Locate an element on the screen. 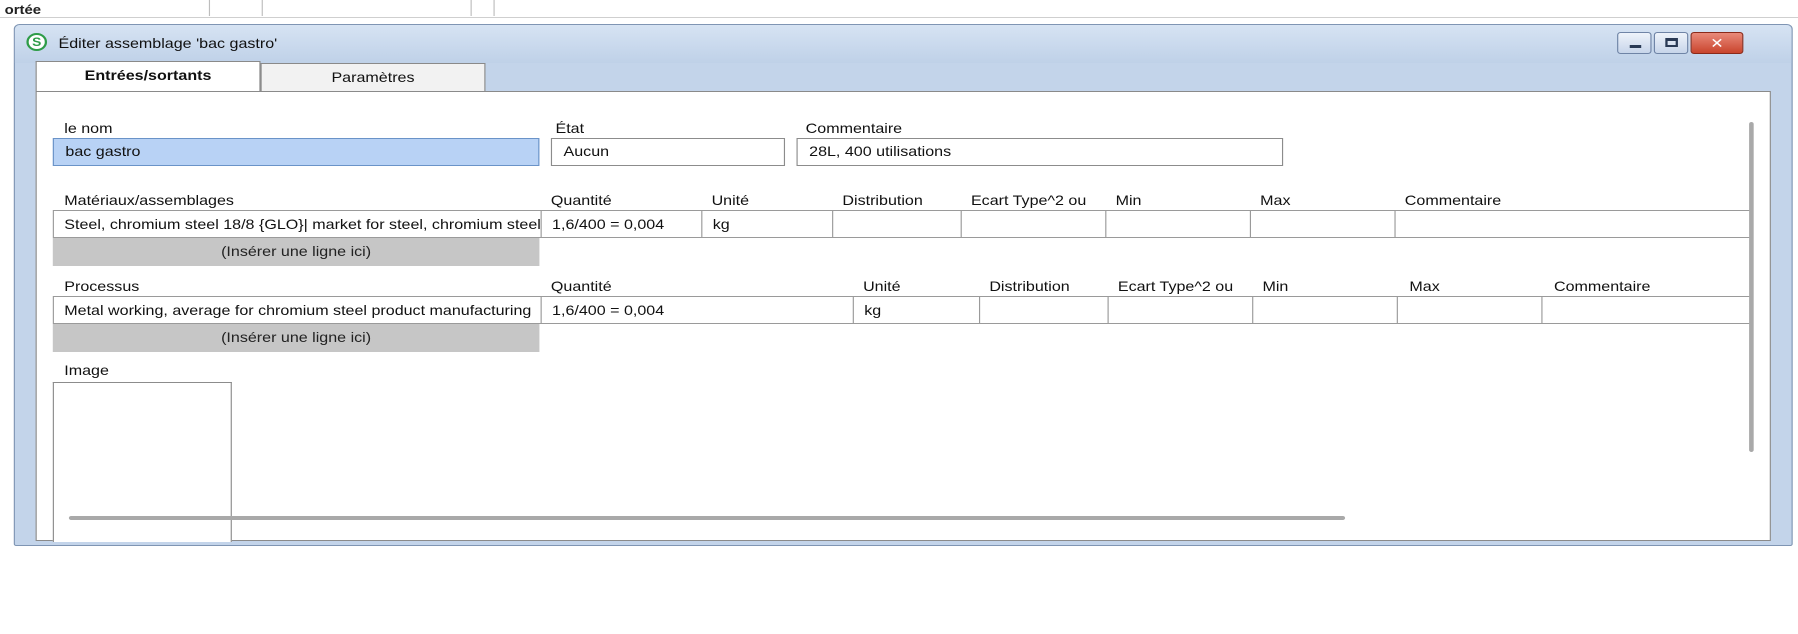  tab-parameters: Paramètres is located at coordinates (373, 77).